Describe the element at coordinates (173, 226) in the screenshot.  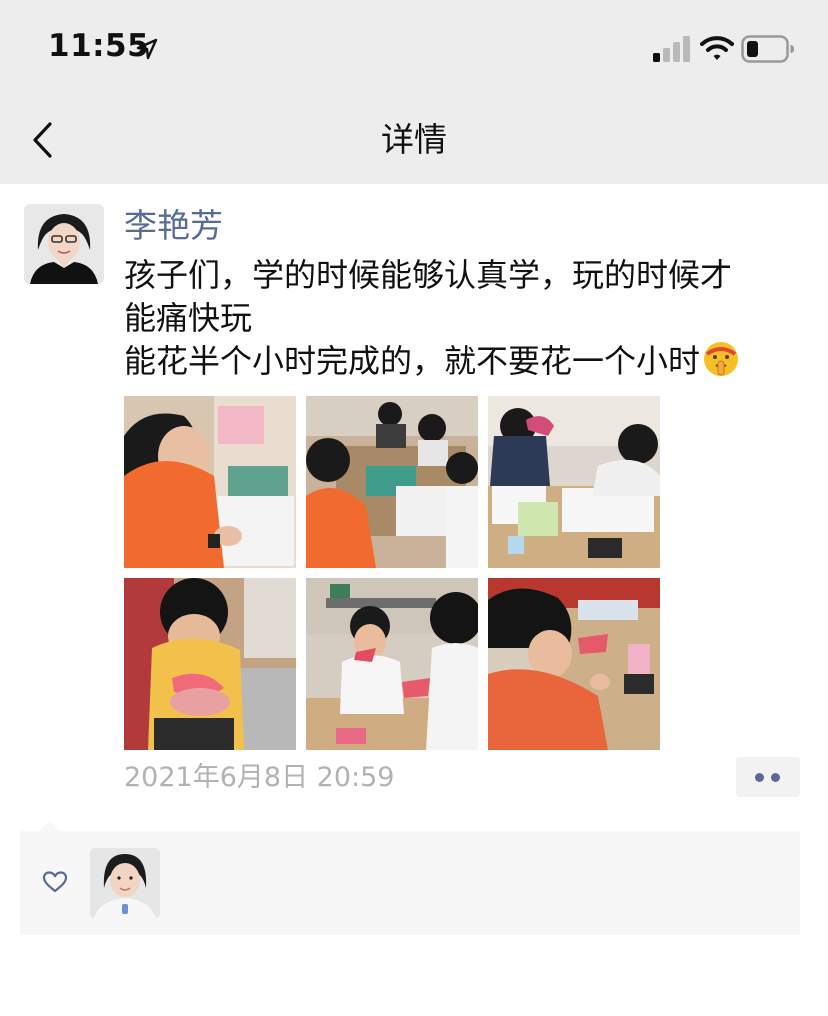
I see `author-name: 李艳芳` at that location.